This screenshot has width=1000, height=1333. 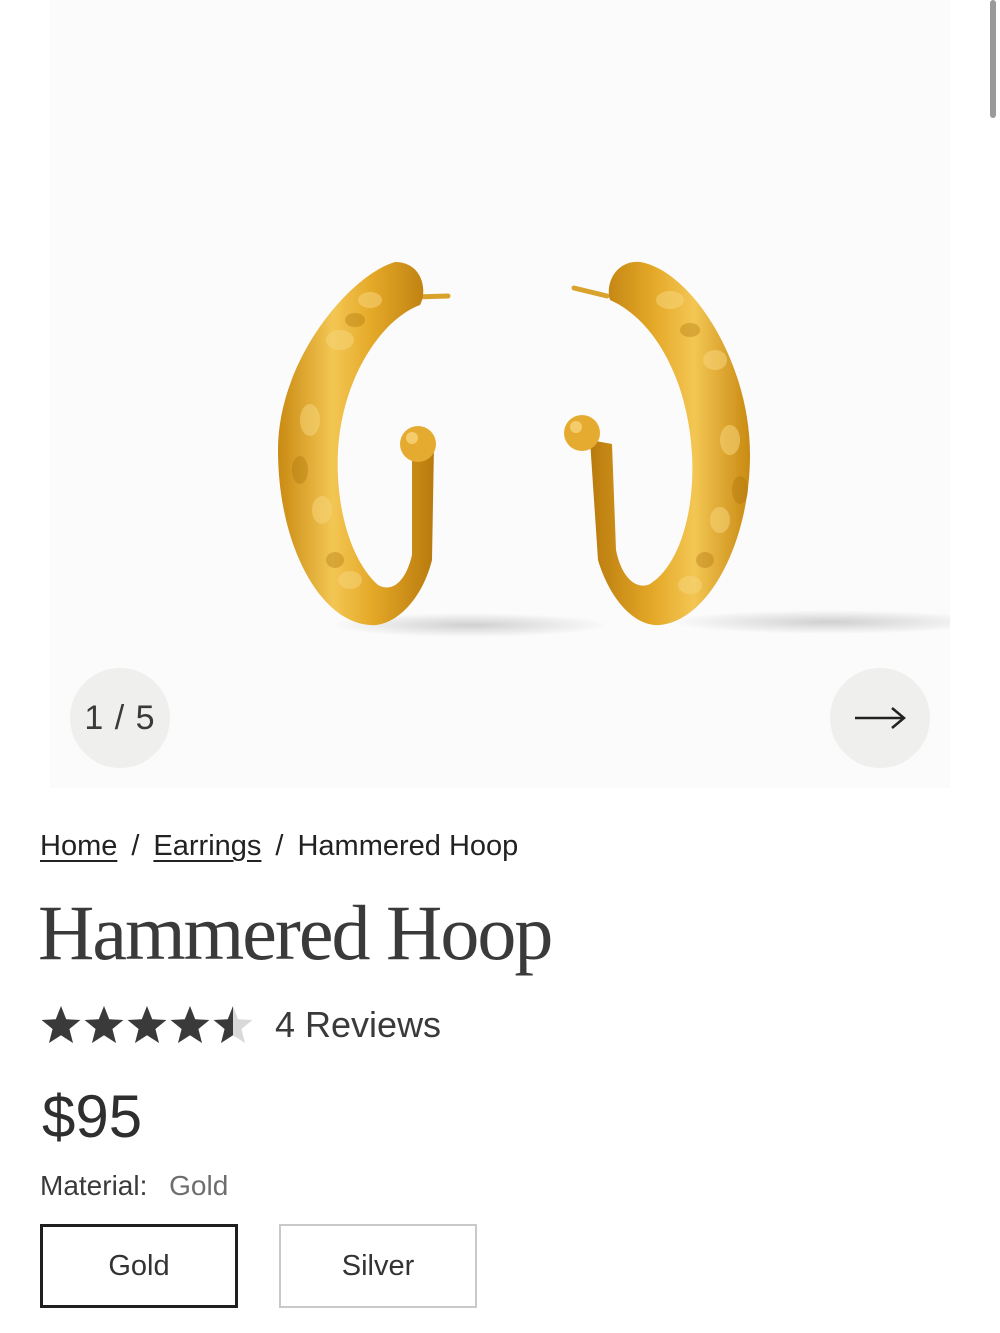 I want to click on reviews-link: 4 Reviews, so click(x=358, y=1025).